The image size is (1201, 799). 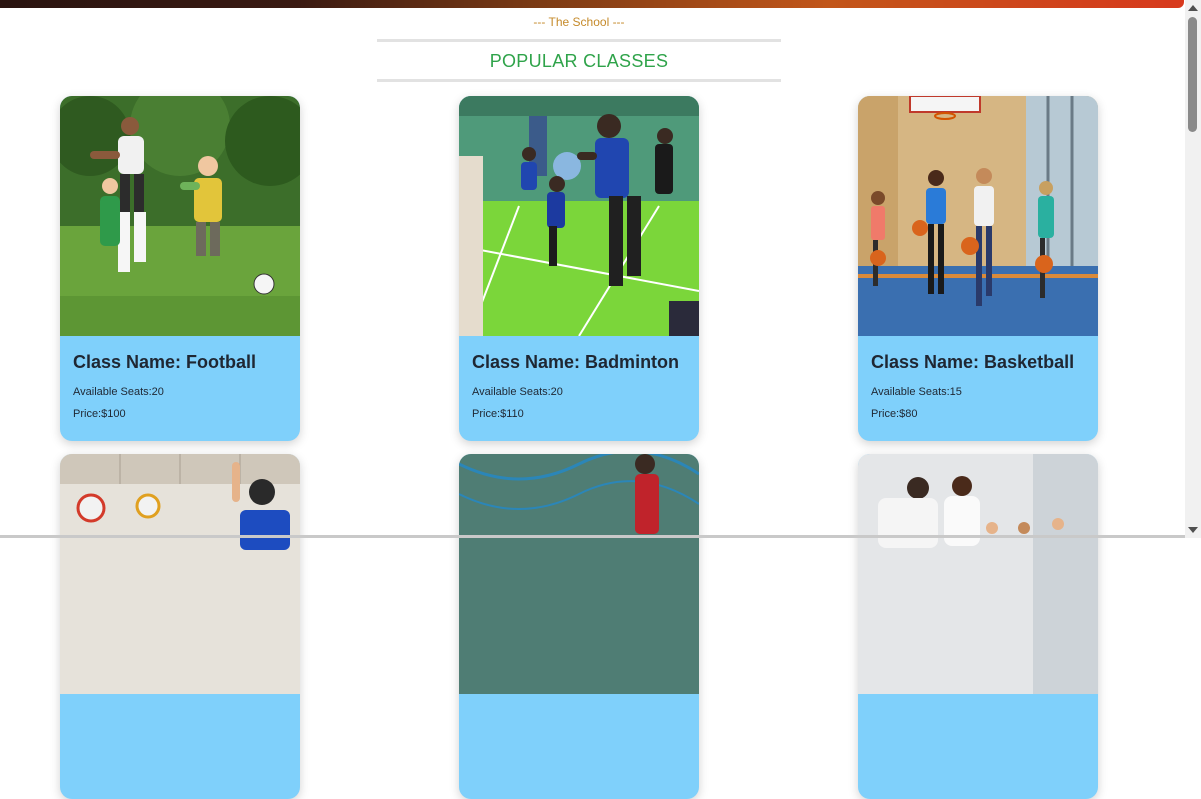 I want to click on section-subtitle: --- The School ---, so click(x=579, y=22).